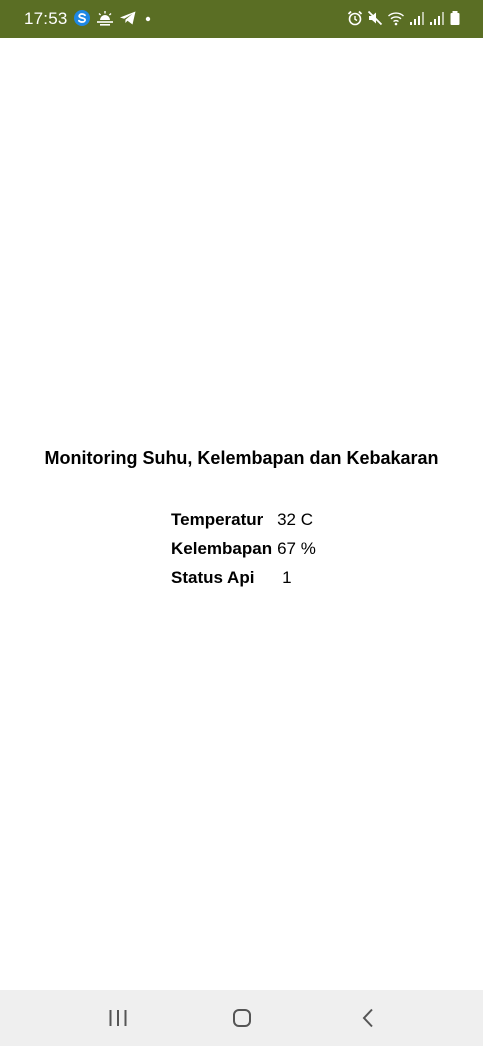 The image size is (483, 1046). I want to click on navigation-bar, so click(241, 1018).